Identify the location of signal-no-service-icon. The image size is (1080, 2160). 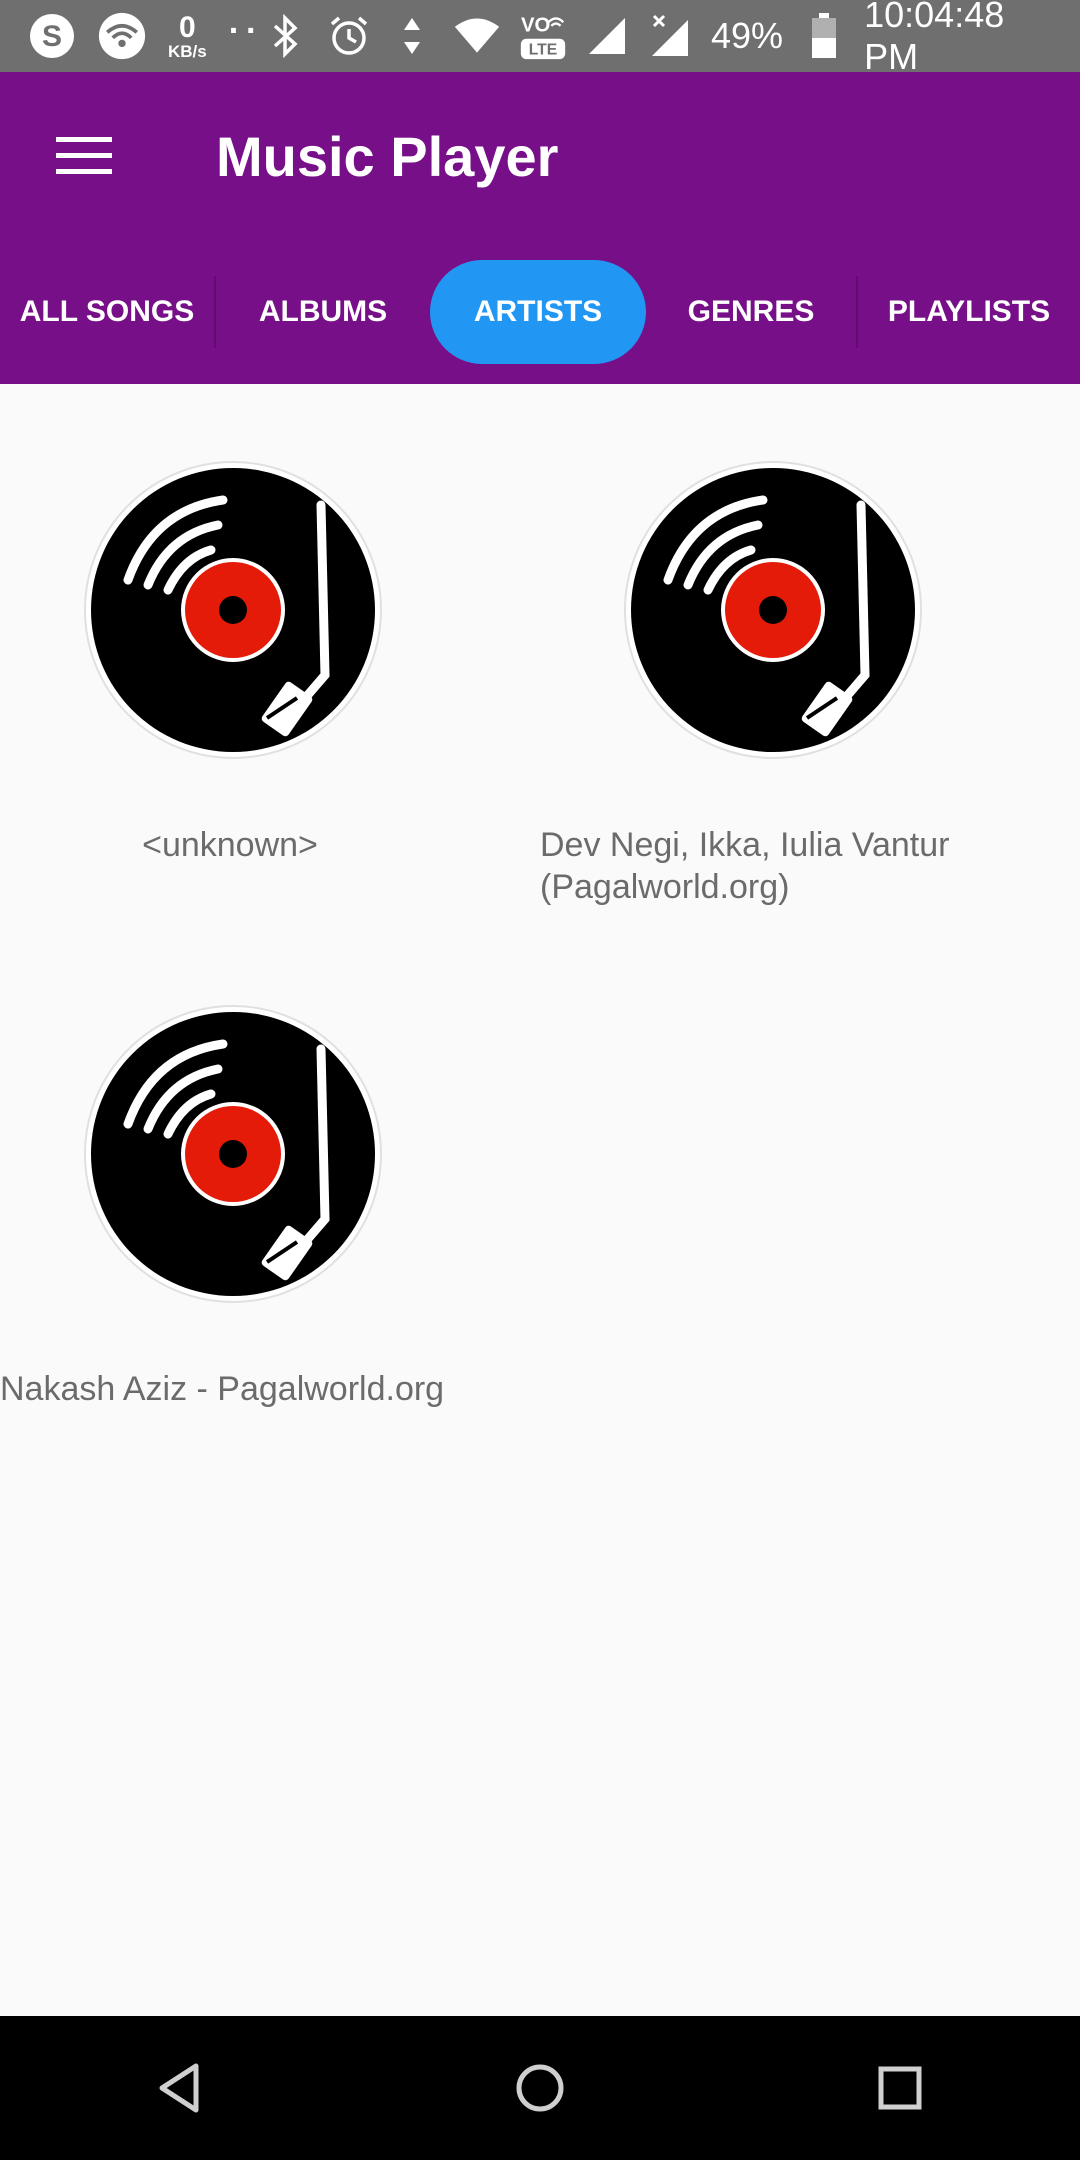
(670, 36).